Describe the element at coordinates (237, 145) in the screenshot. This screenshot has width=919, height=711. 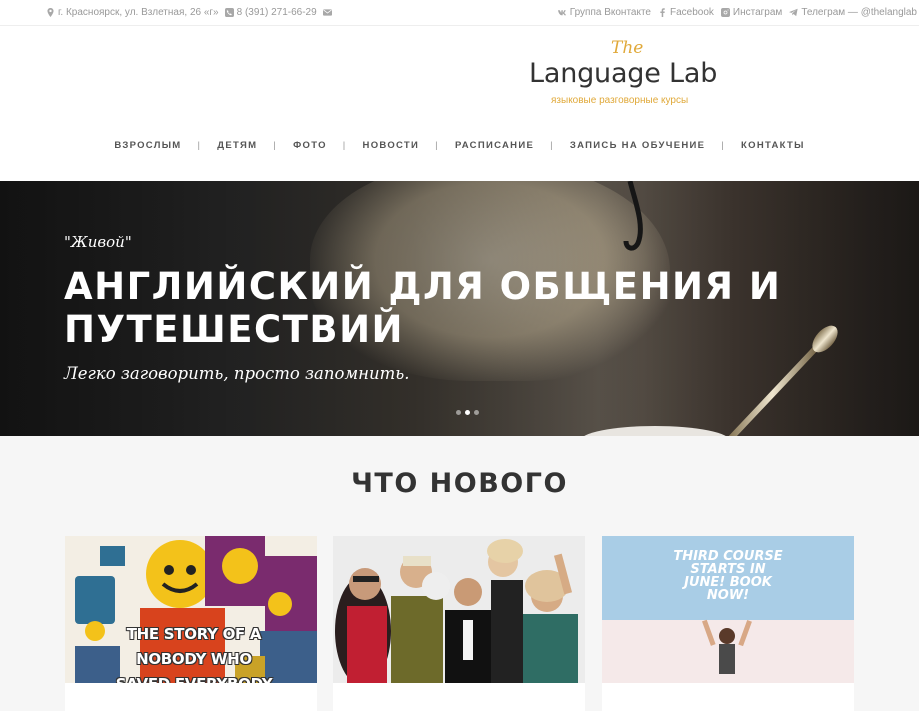
I see `nav-item-kids: ДЕТЯМ` at that location.